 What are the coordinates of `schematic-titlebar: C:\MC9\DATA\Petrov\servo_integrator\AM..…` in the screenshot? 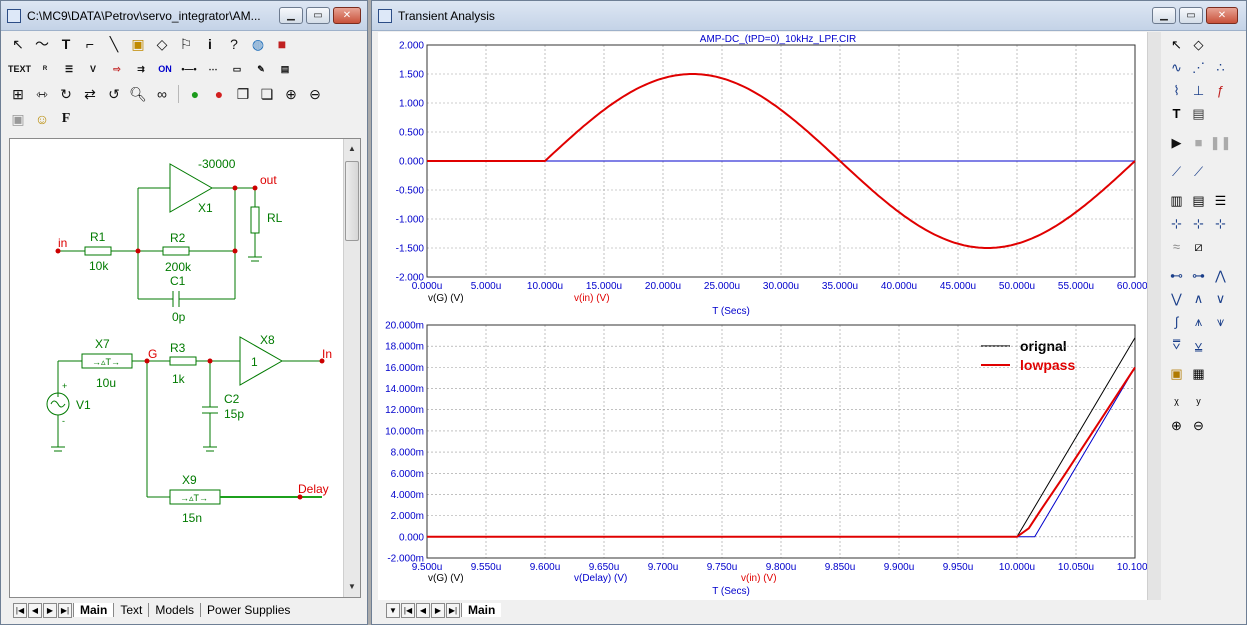 It's located at (184, 16).